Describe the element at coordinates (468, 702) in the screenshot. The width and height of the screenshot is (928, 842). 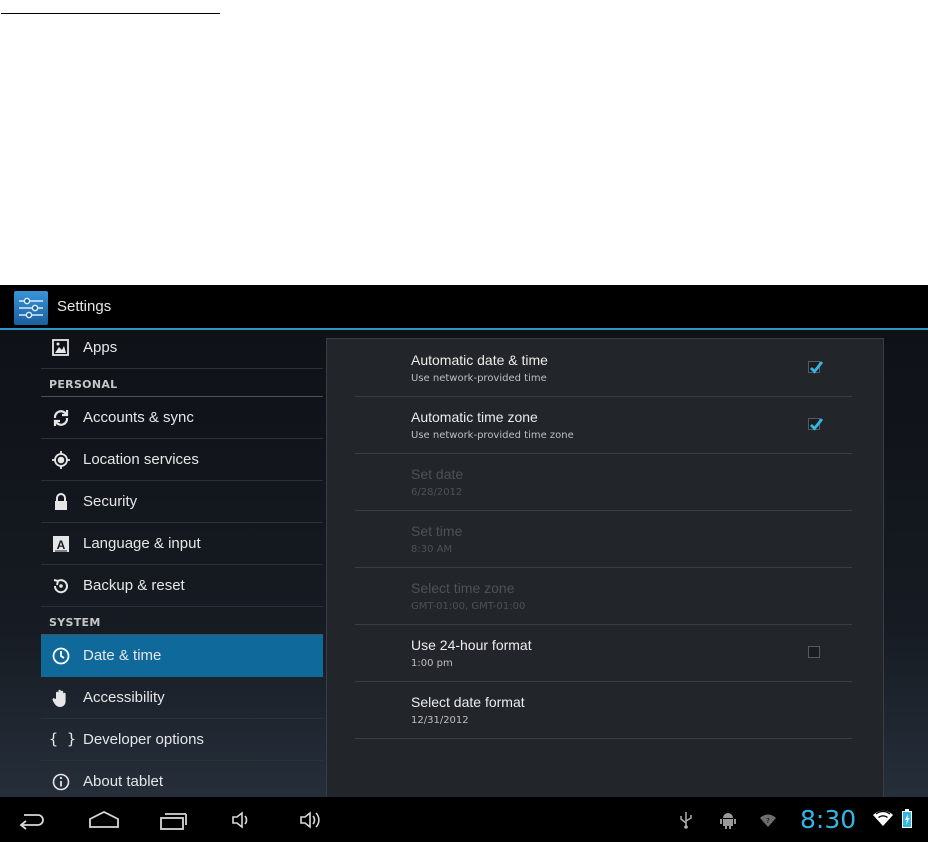
I see `pref-title: Select date format` at that location.